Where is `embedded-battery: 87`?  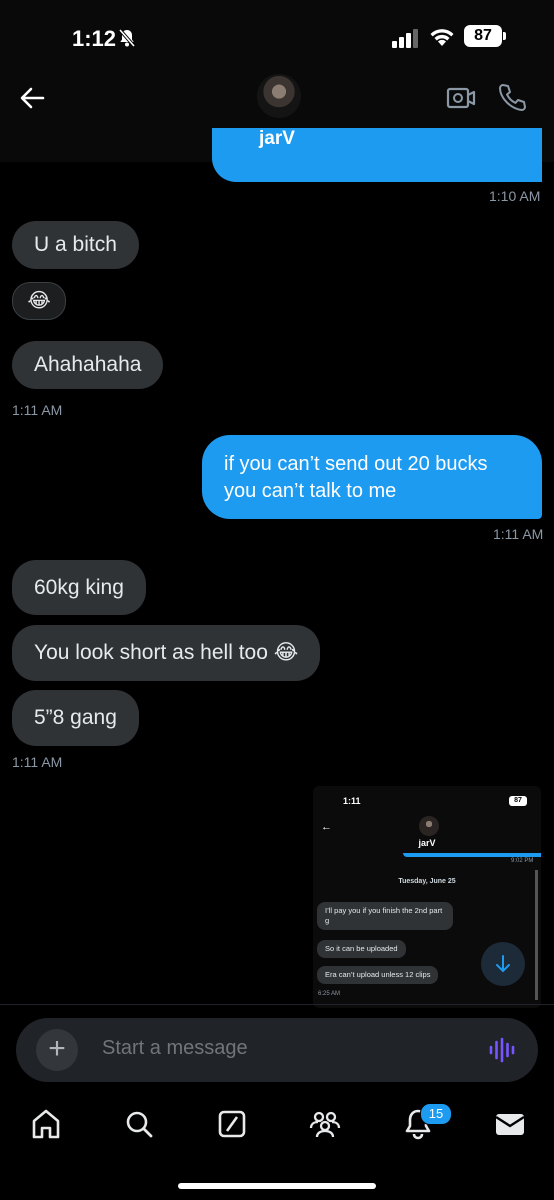 embedded-battery: 87 is located at coordinates (518, 801).